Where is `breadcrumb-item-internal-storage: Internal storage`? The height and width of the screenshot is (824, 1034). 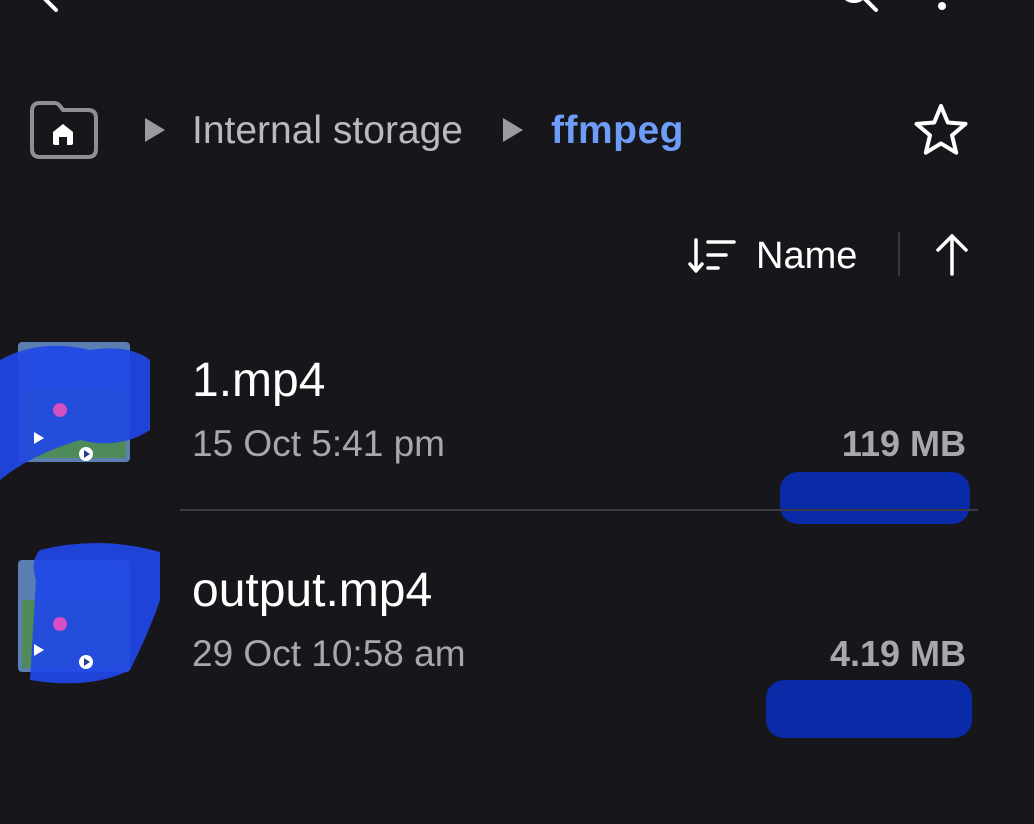
breadcrumb-item-internal-storage: Internal storage is located at coordinates (327, 131).